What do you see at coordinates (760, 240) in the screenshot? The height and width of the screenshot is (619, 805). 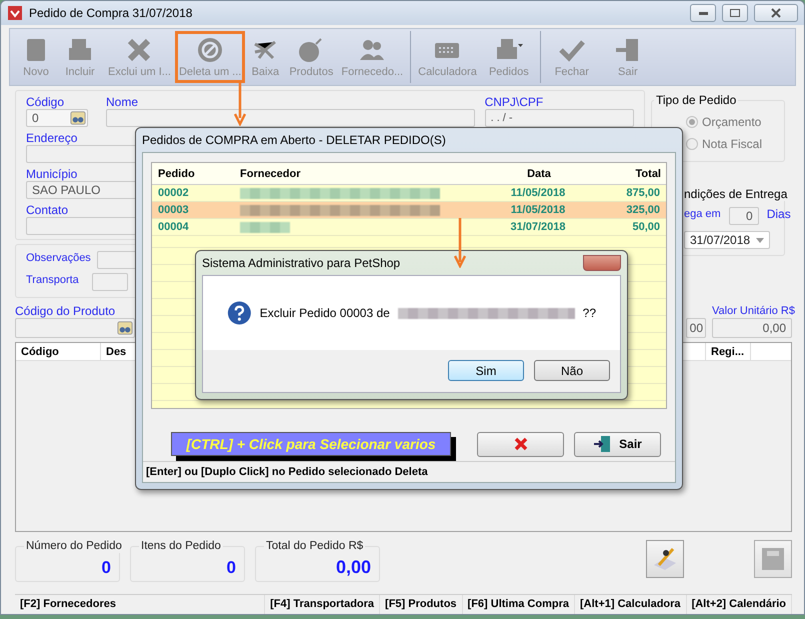 I see `caret-icon` at bounding box center [760, 240].